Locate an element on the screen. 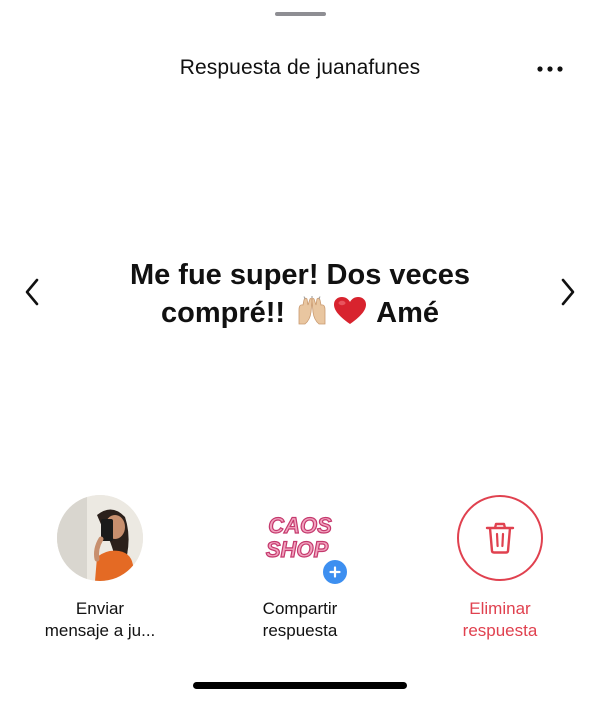 This screenshot has width=600, height=702. chevron-left-icon is located at coordinates (32, 292).